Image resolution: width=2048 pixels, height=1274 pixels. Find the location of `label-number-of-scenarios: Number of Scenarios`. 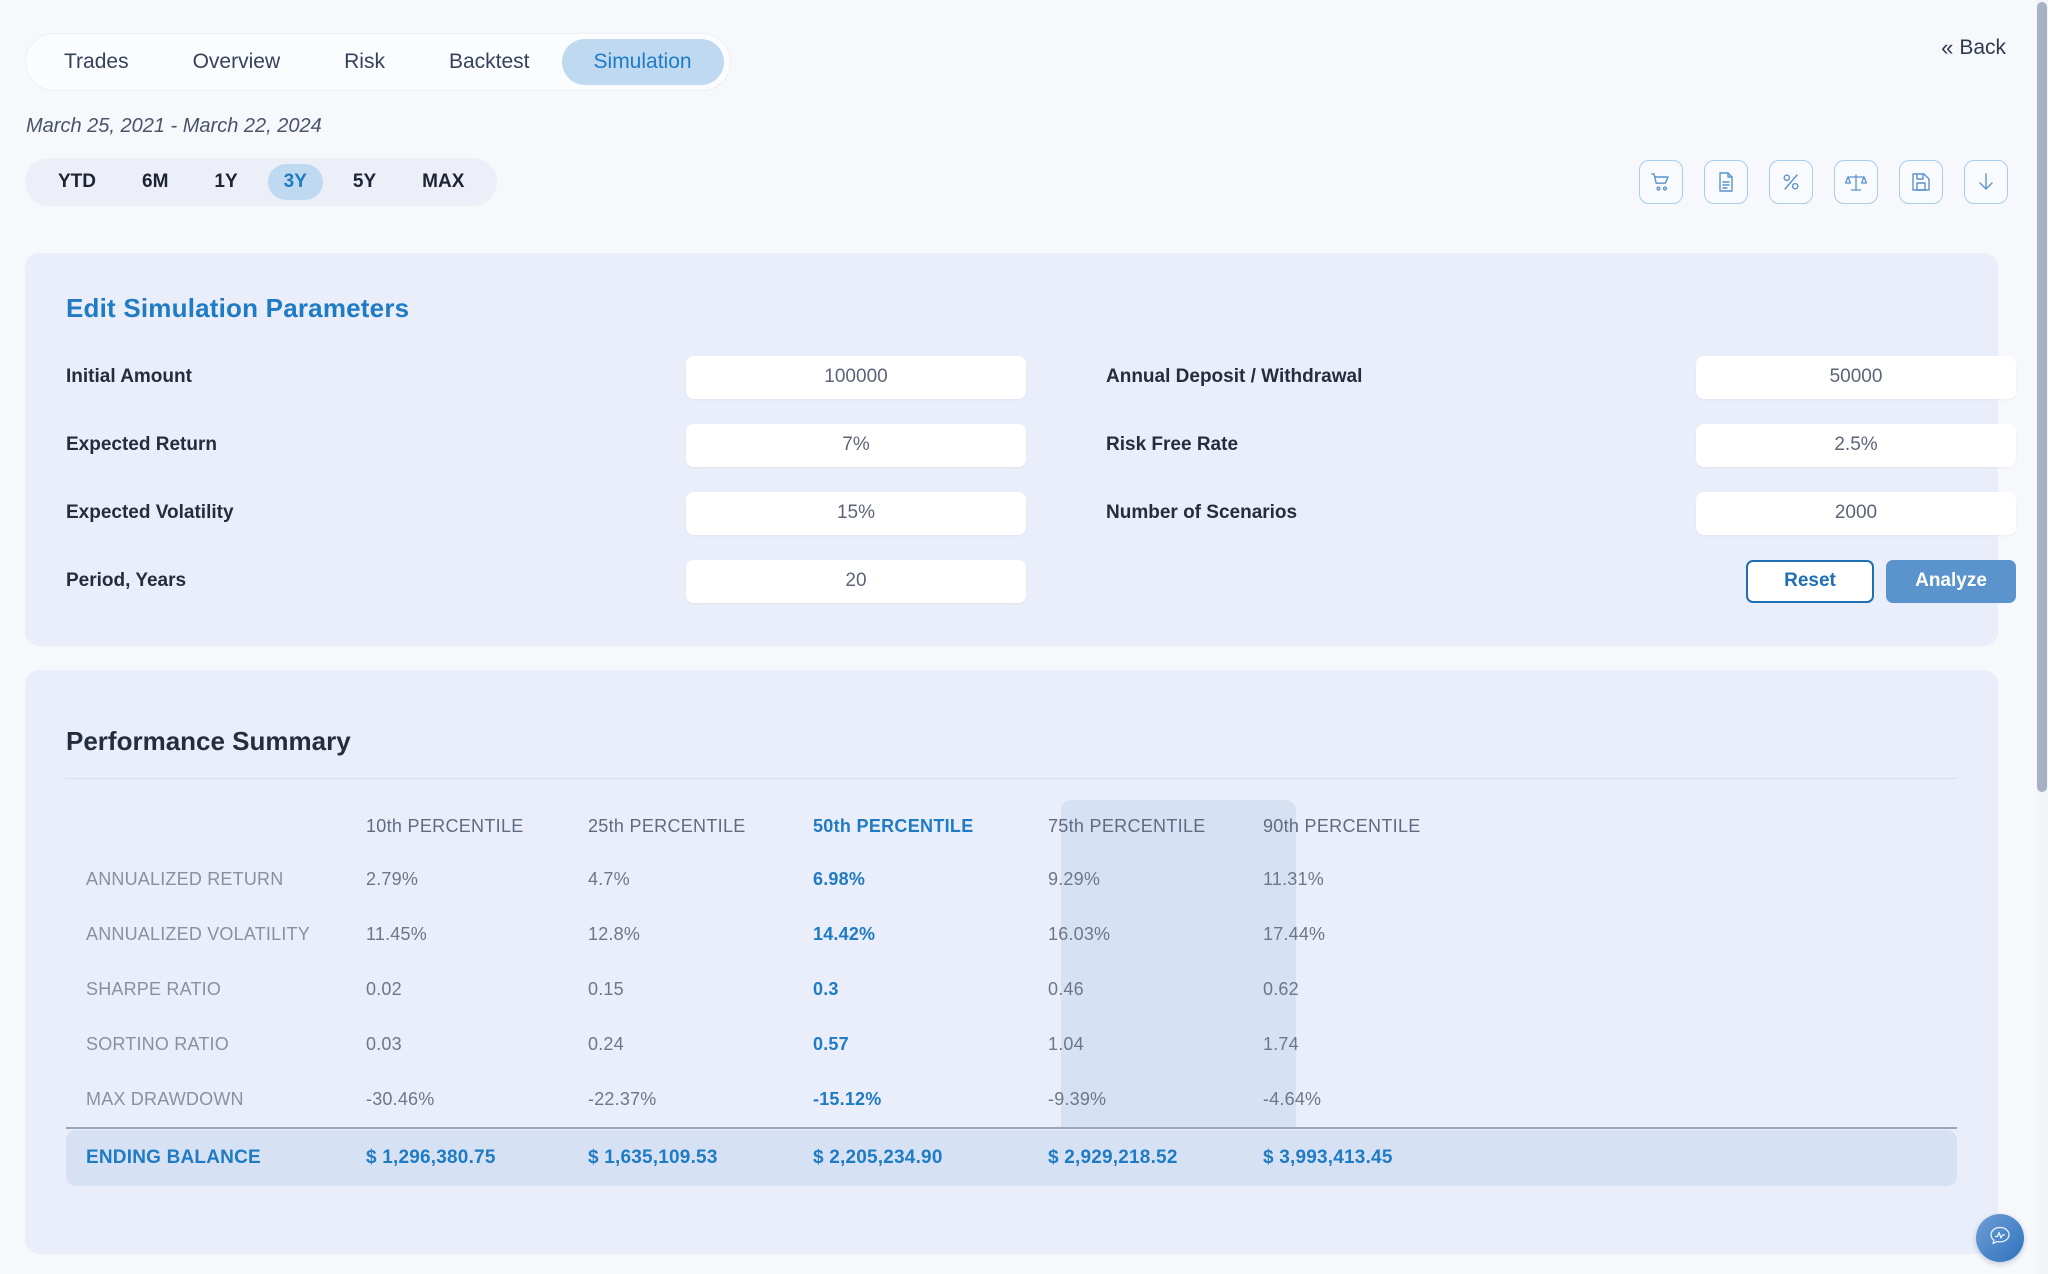

label-number-of-scenarios: Number of Scenarios is located at coordinates (1202, 512).